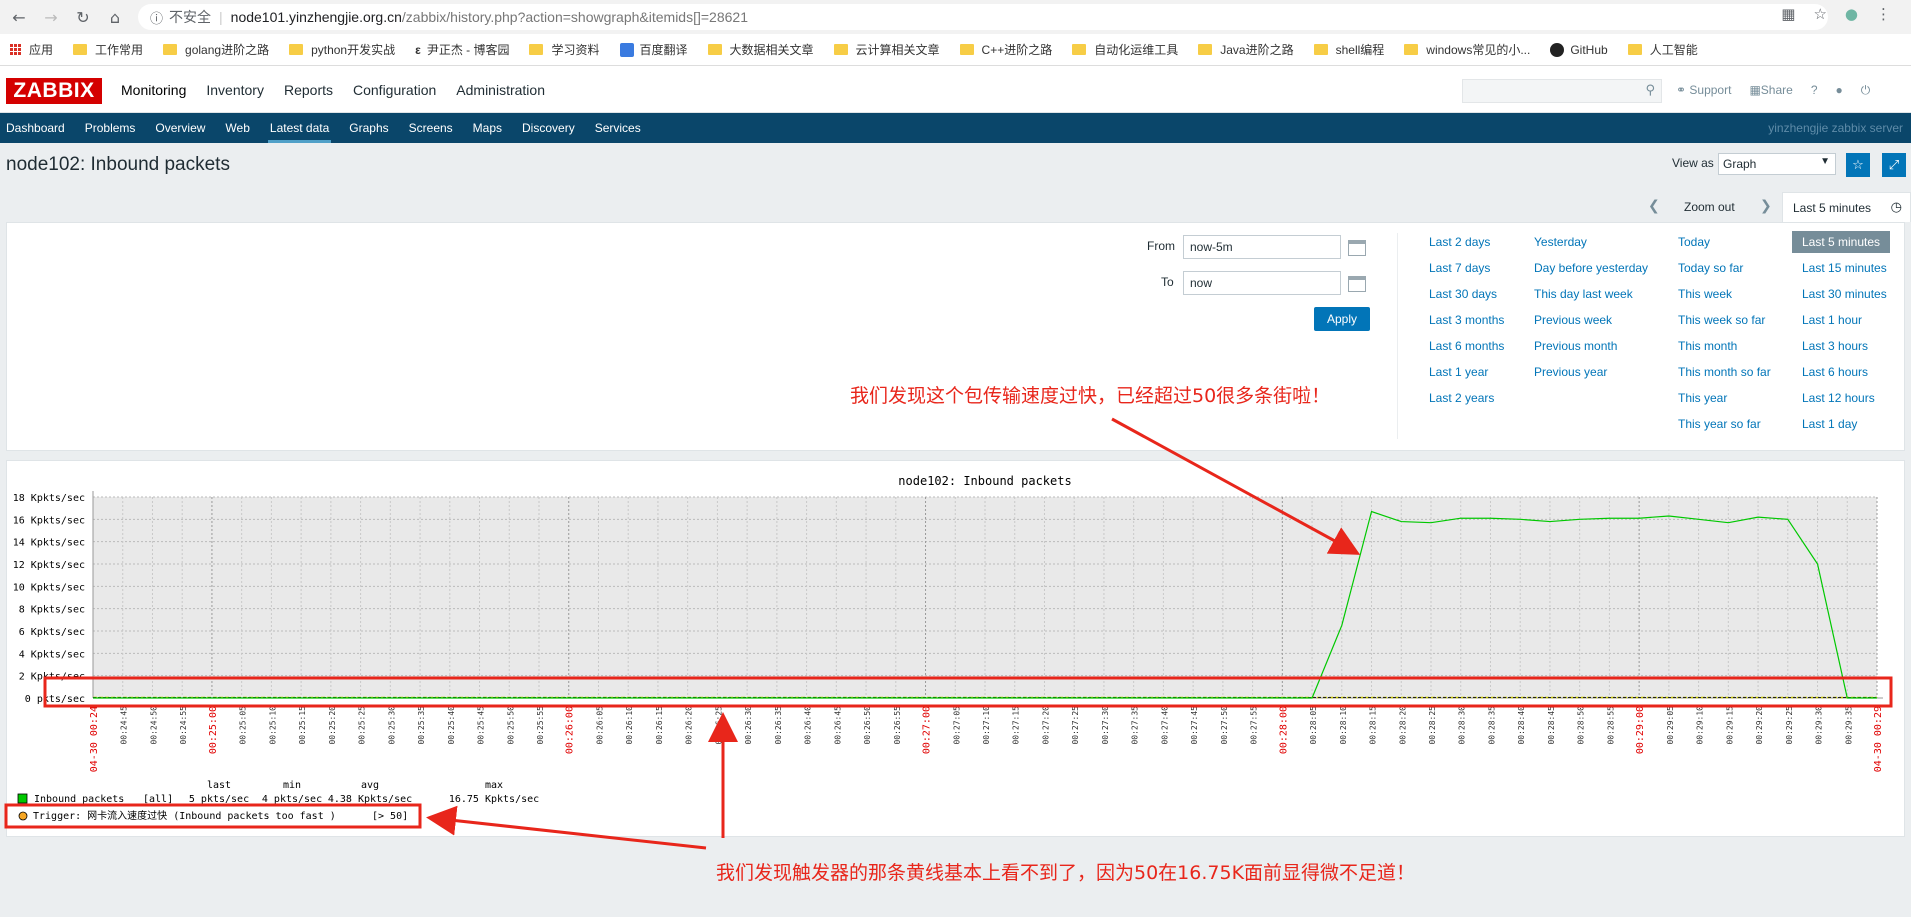 The width and height of the screenshot is (1911, 917). I want to click on tab-time-period: Last 5 minutes ◷, so click(1846, 207).